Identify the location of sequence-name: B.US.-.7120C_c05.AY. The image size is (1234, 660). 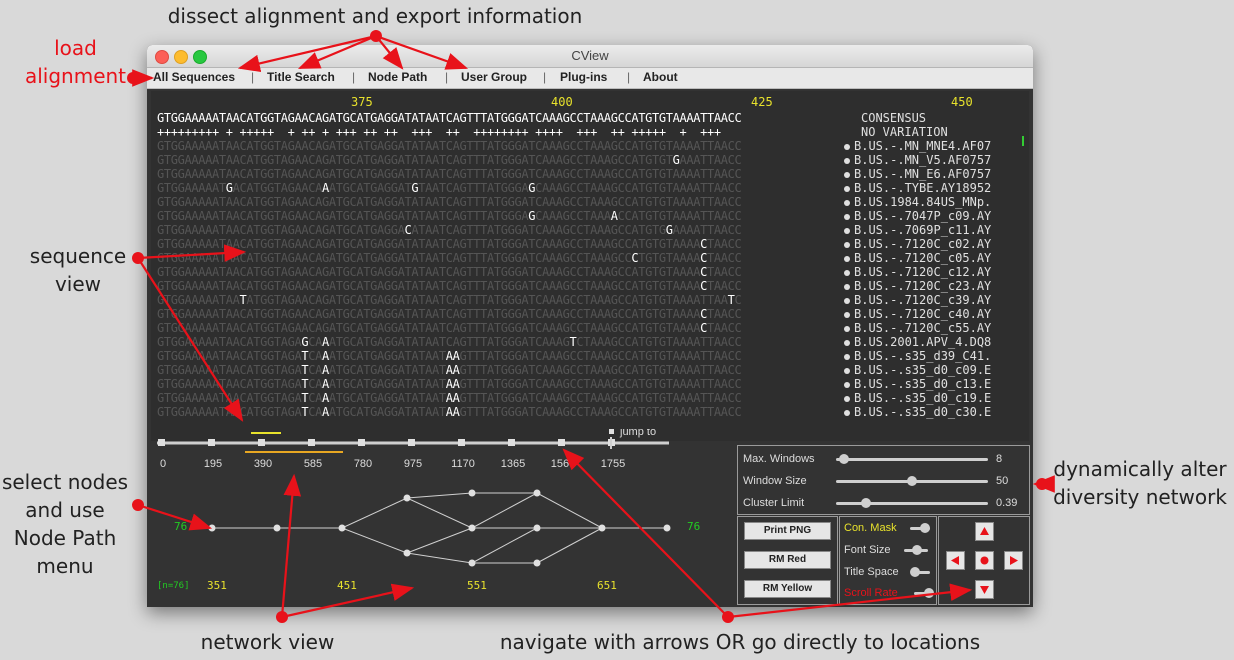
(917, 258).